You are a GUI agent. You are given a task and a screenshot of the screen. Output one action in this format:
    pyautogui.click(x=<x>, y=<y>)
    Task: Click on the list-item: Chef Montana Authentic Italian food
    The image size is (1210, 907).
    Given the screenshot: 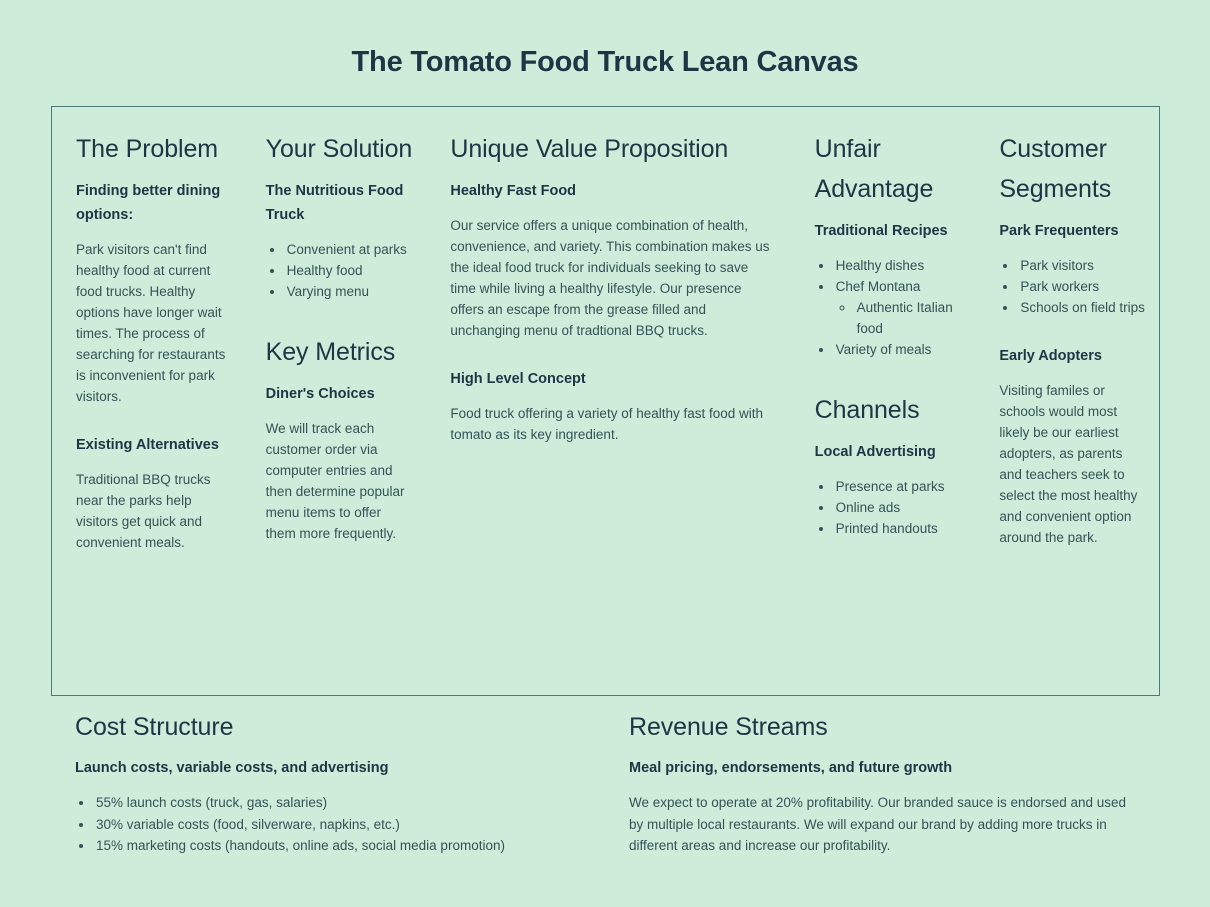 What is the action you would take?
    pyautogui.click(x=898, y=307)
    